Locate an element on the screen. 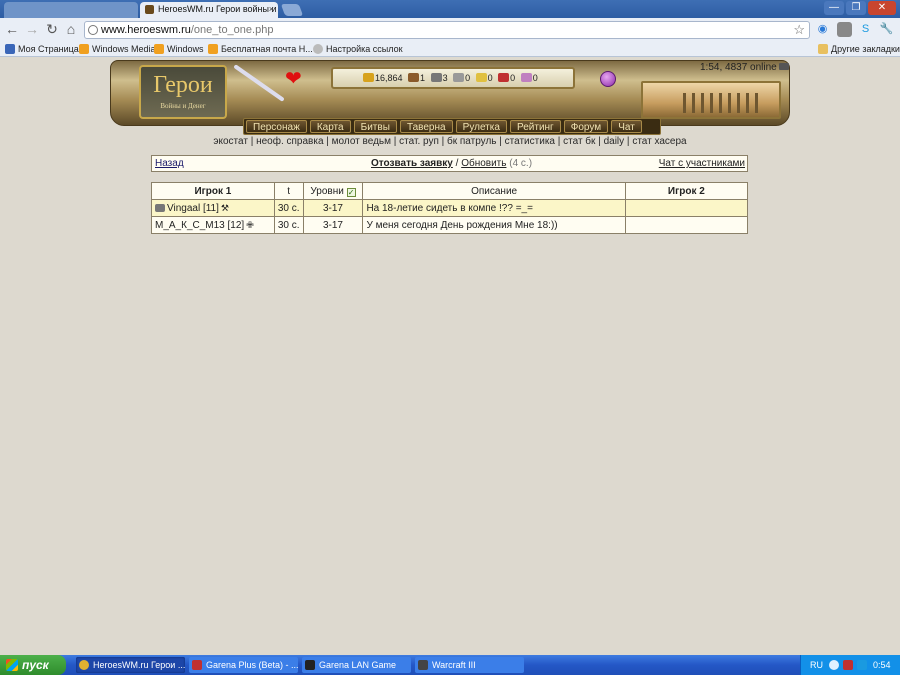 The image size is (900, 675). menu-character: Персонаж is located at coordinates (276, 126).